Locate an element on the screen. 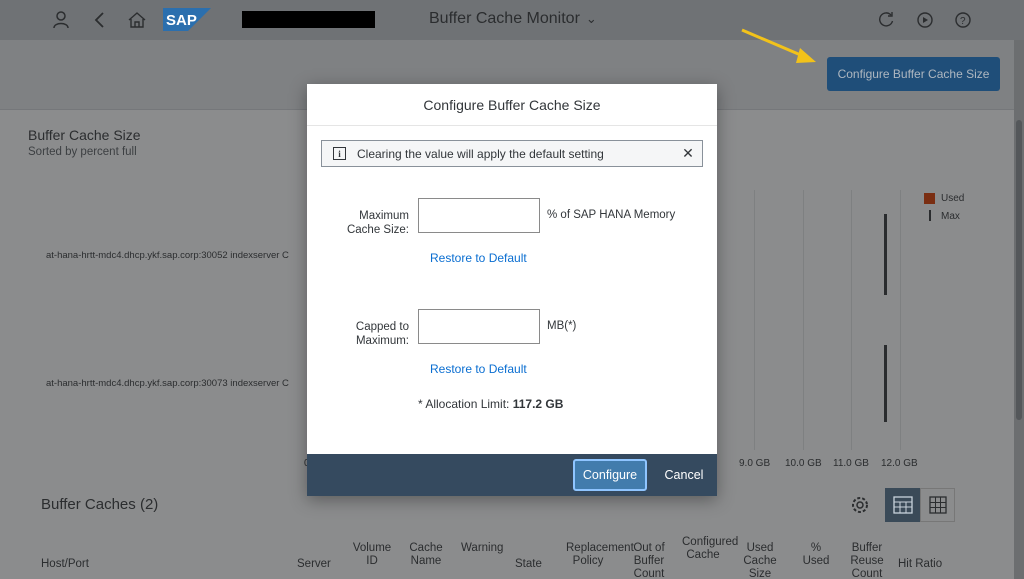 The height and width of the screenshot is (579, 1024). legend-used-label: Used is located at coordinates (953, 198).